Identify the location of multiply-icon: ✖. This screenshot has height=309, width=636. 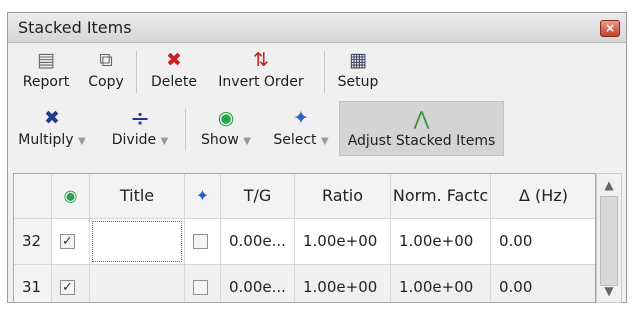
(52, 118).